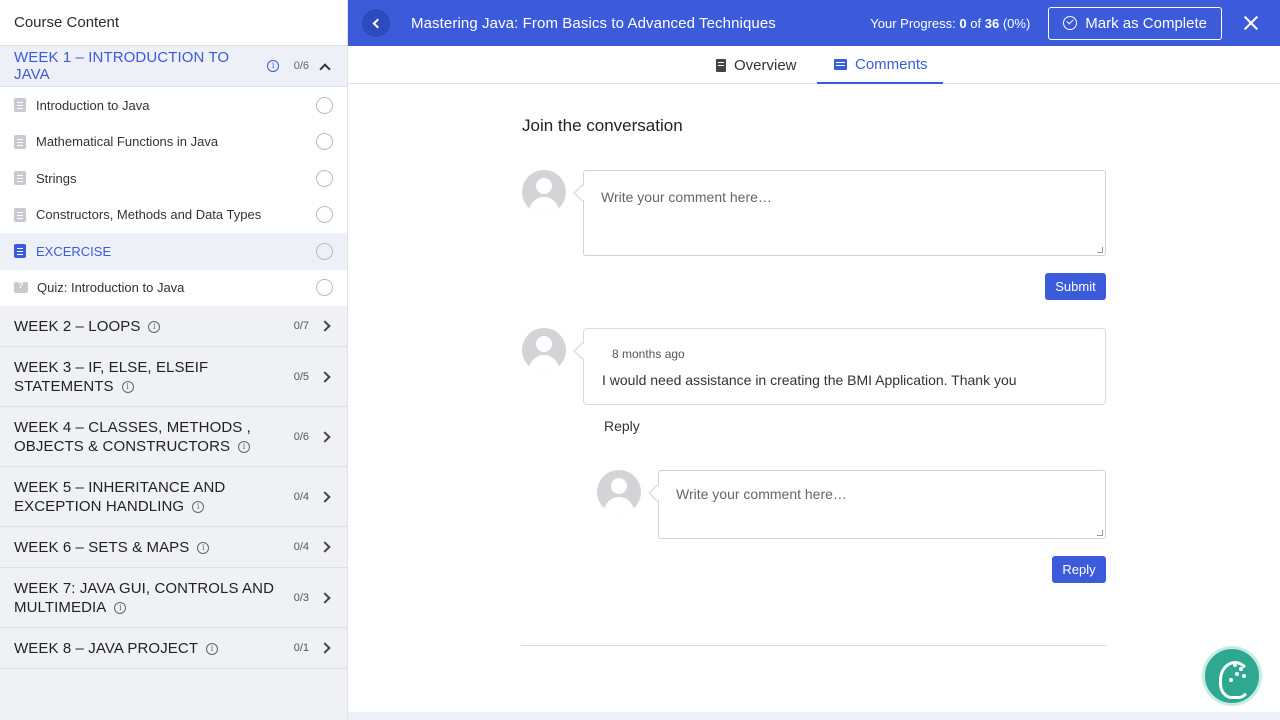  I want to click on bottom-strip, so click(814, 716).